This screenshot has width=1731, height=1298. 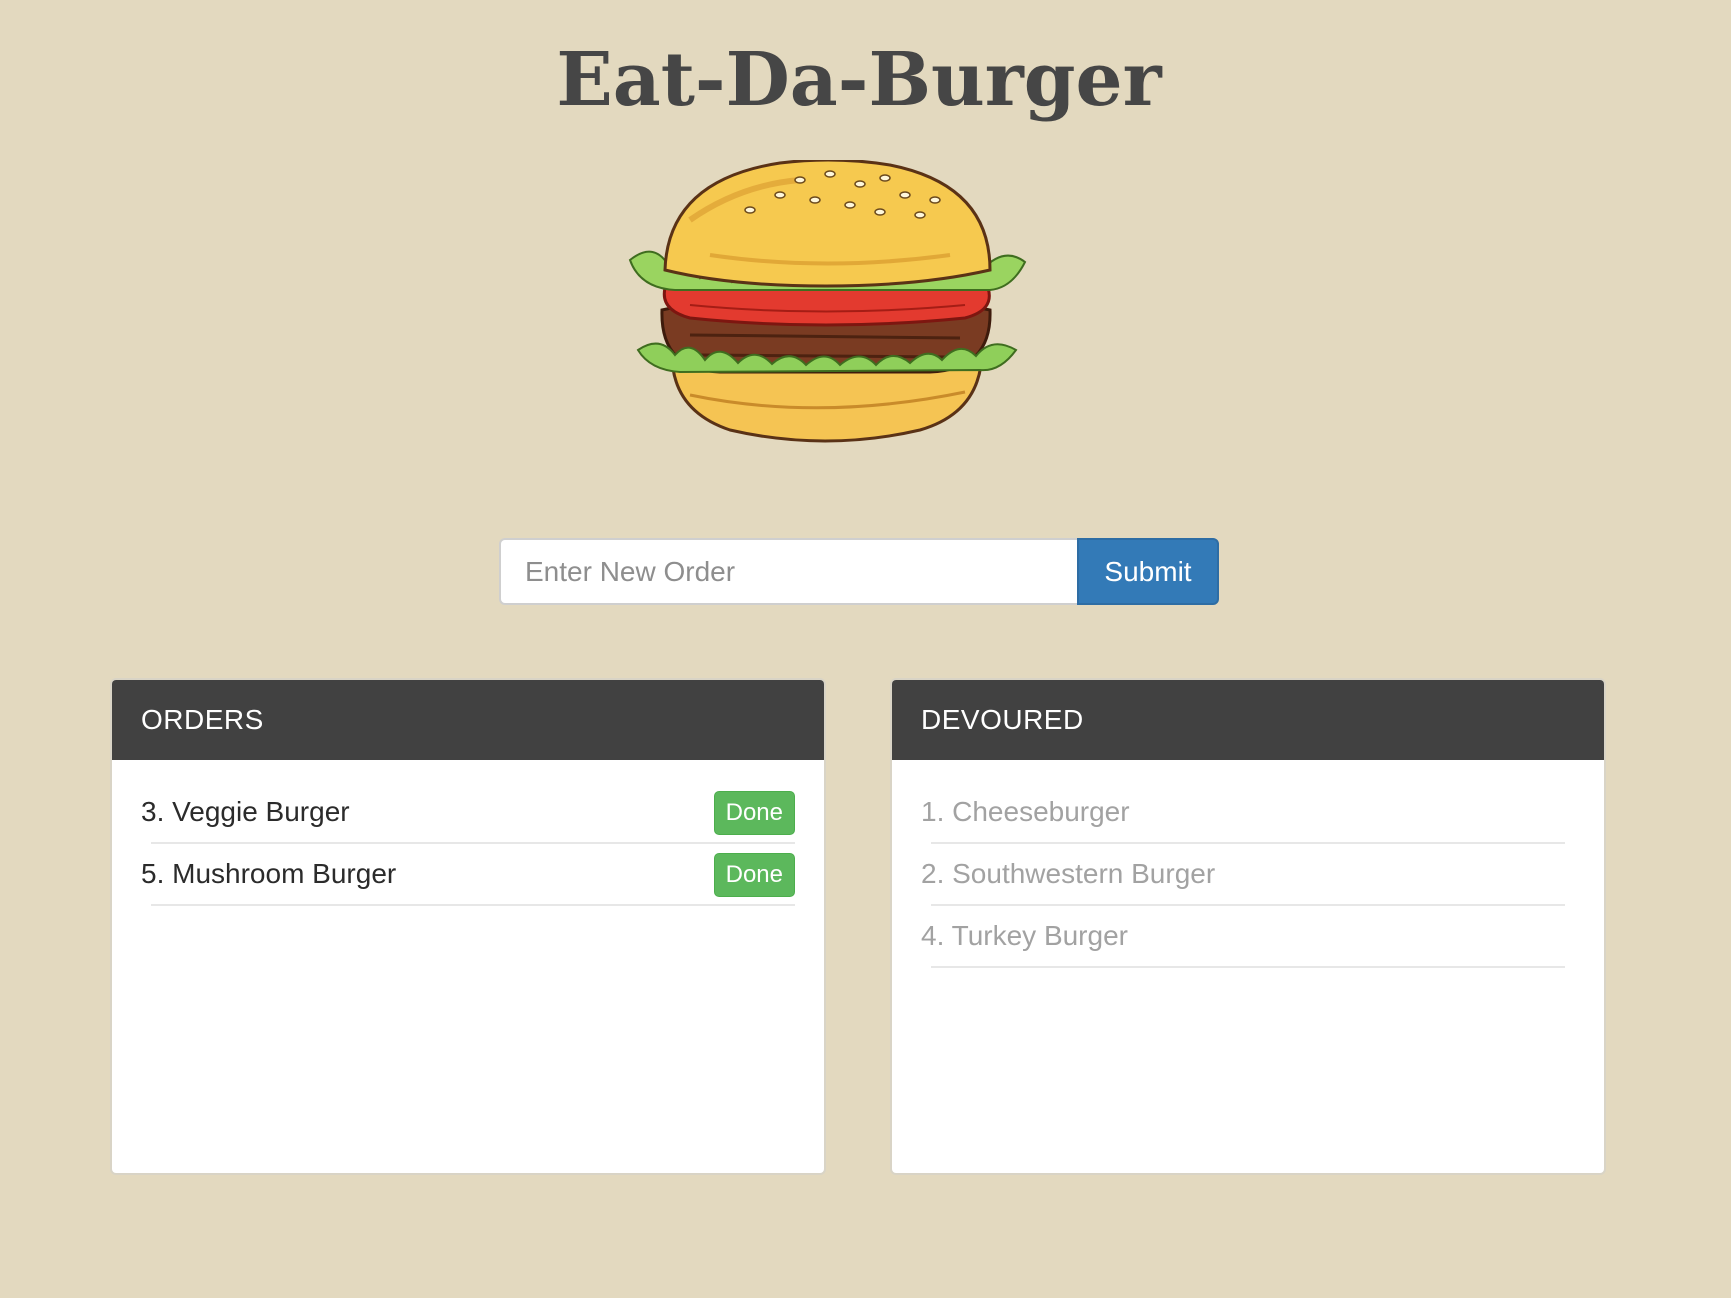 What do you see at coordinates (245, 811) in the screenshot?
I see `order-item-label: 3. Veggie Burger` at bounding box center [245, 811].